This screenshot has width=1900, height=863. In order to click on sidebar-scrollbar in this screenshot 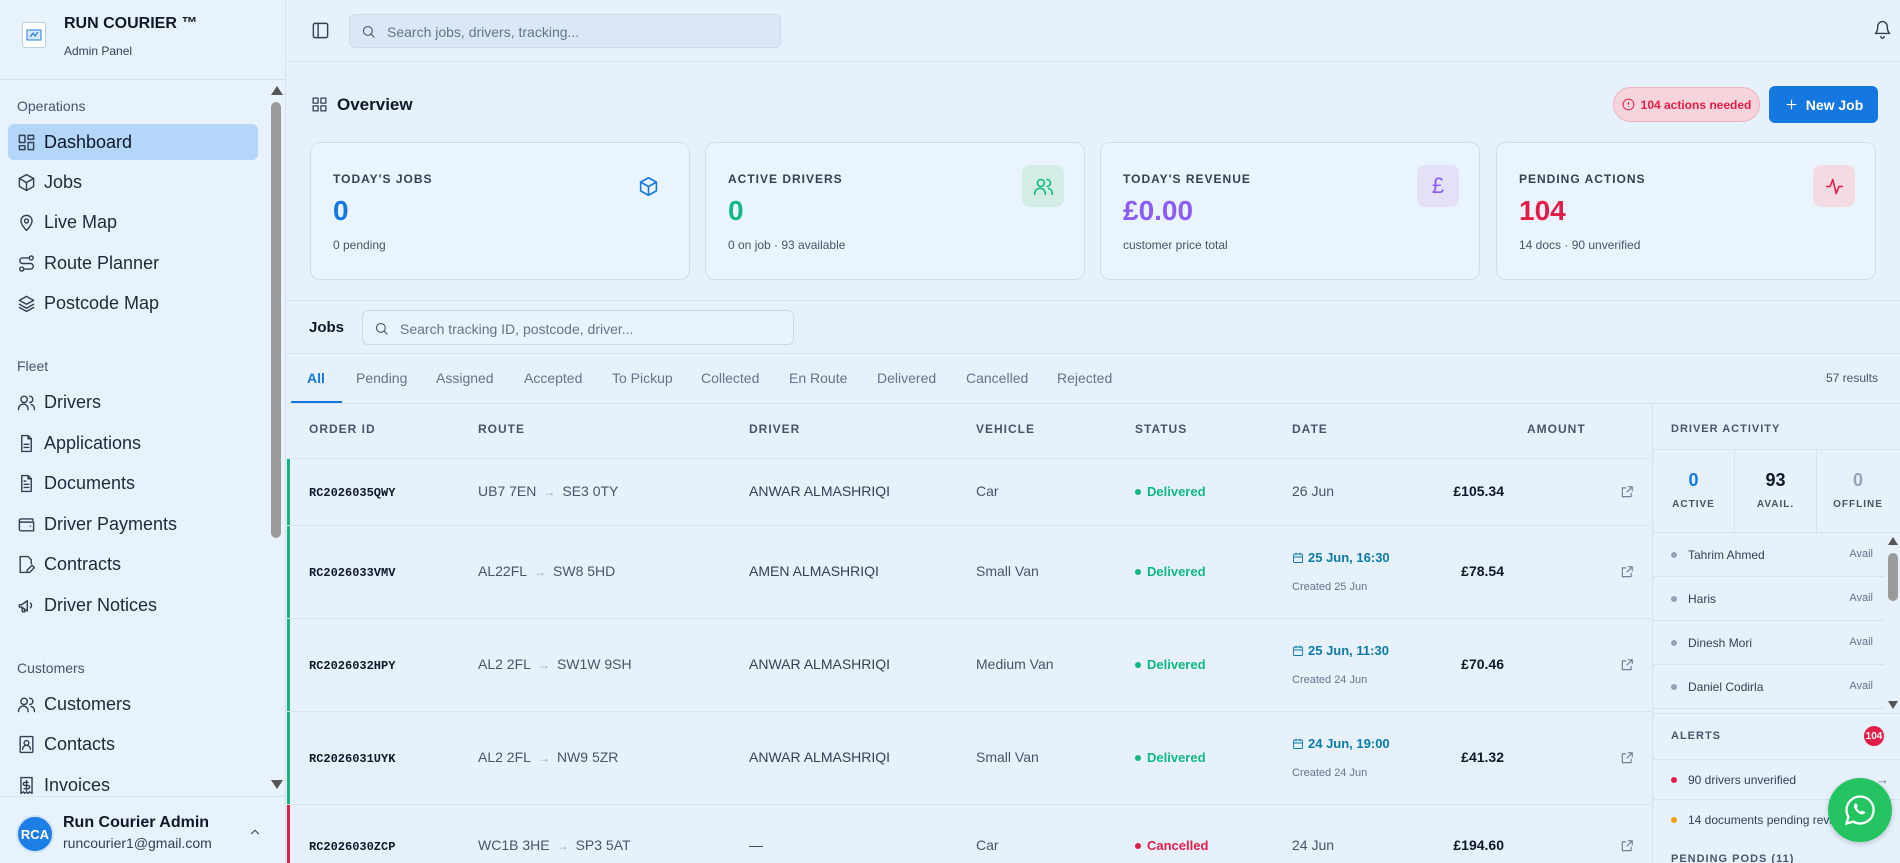, I will do `click(276, 438)`.